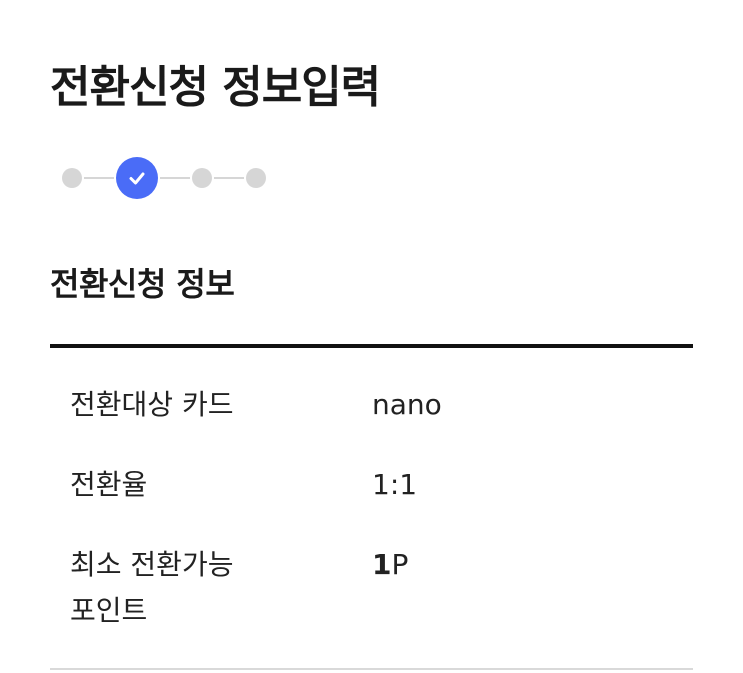 The height and width of the screenshot is (673, 743). I want to click on bottom-divider, so click(371, 669).